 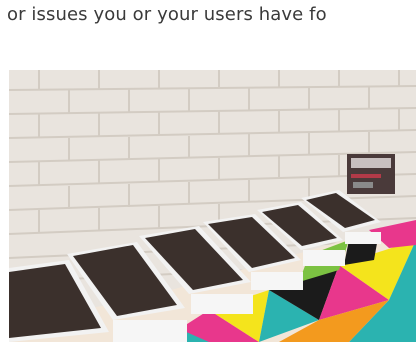 What do you see at coordinates (371, 174) in the screenshot?
I see `display-card-stand` at bounding box center [371, 174].